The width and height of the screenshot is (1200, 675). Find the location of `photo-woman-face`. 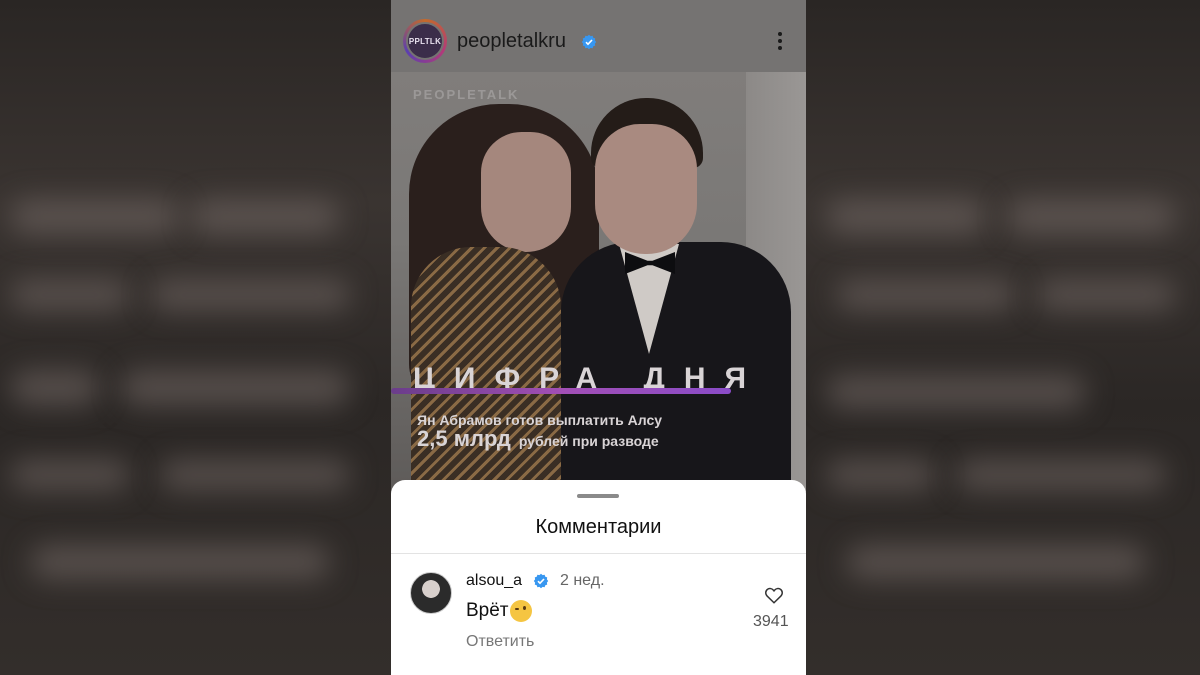

photo-woman-face is located at coordinates (526, 192).